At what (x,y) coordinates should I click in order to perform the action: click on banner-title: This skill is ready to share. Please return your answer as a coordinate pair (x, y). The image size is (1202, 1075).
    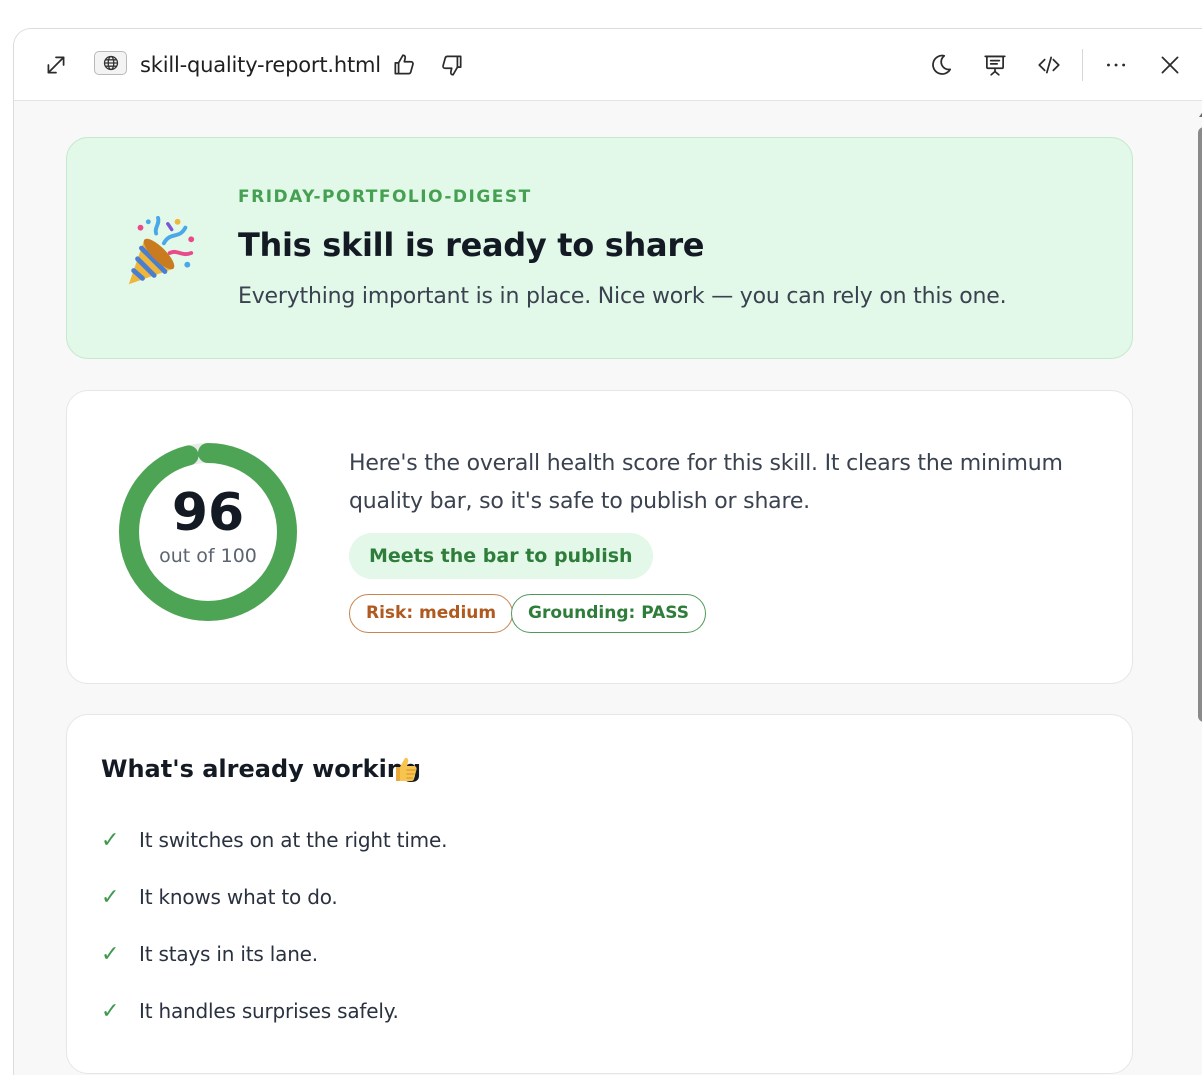
    Looking at the image, I should click on (471, 245).